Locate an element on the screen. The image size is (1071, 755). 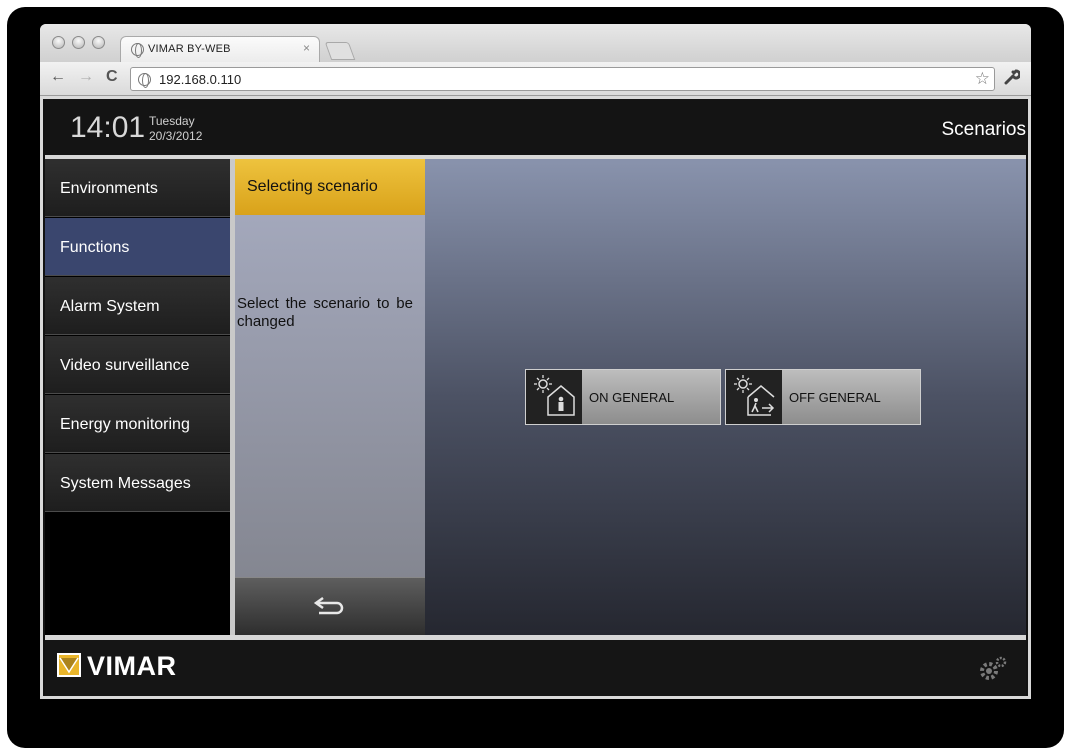
back-button is located at coordinates (330, 606).